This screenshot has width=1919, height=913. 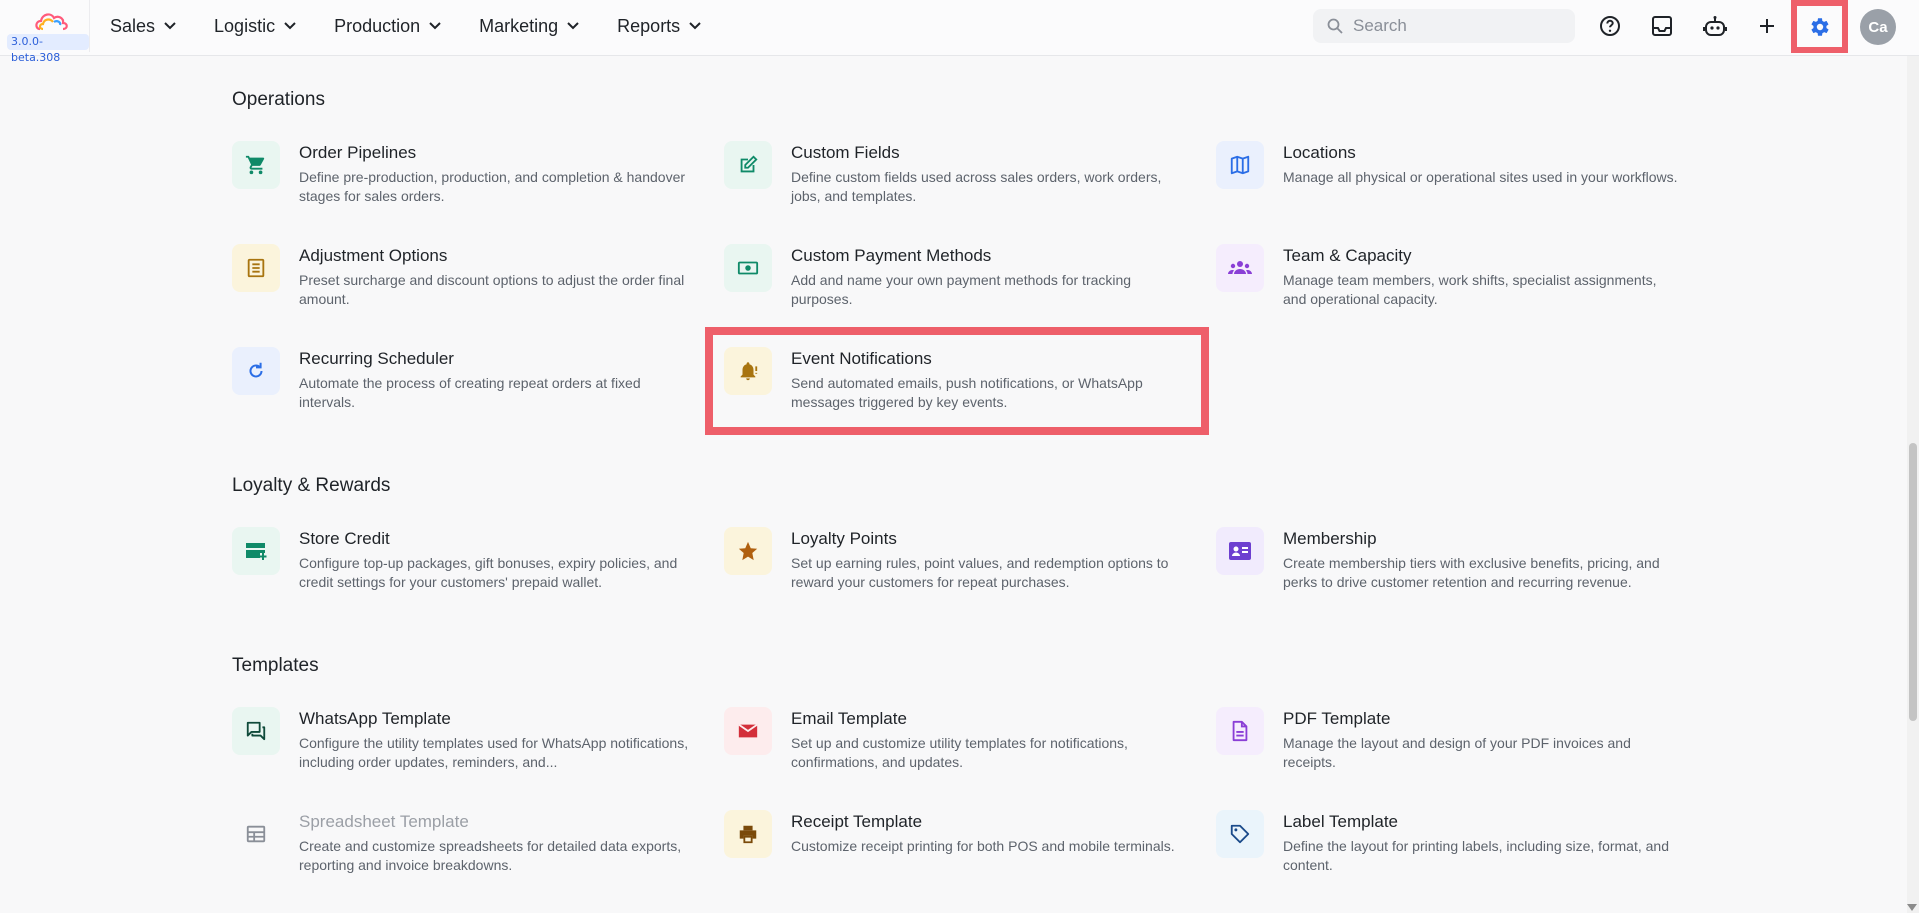 What do you see at coordinates (1330, 538) in the screenshot?
I see `card-title: Membership` at bounding box center [1330, 538].